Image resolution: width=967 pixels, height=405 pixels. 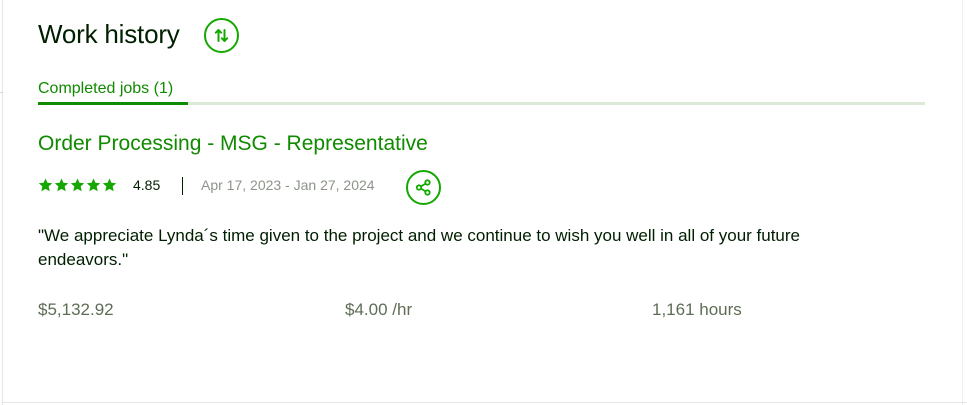 What do you see at coordinates (106, 88) in the screenshot?
I see `tab-label: Completed jobs (1)` at bounding box center [106, 88].